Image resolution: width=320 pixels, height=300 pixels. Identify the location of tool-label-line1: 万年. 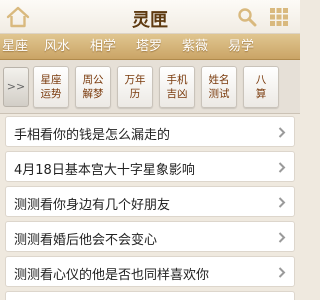
(135, 80).